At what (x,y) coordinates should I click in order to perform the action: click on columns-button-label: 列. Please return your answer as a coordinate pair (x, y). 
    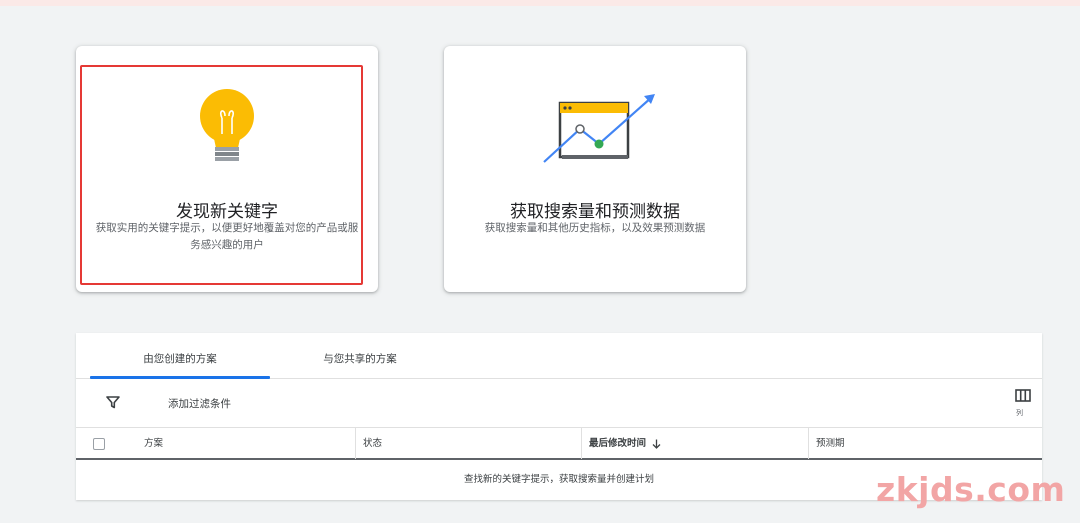
    Looking at the image, I should click on (1019, 413).